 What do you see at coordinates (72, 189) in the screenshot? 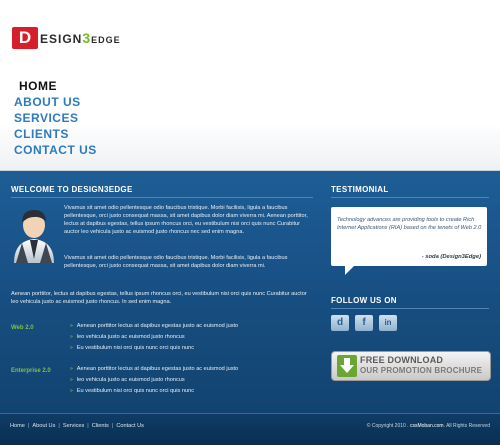
I see `welcome-title: WELCOME TO DESIGN3EDGE` at bounding box center [72, 189].